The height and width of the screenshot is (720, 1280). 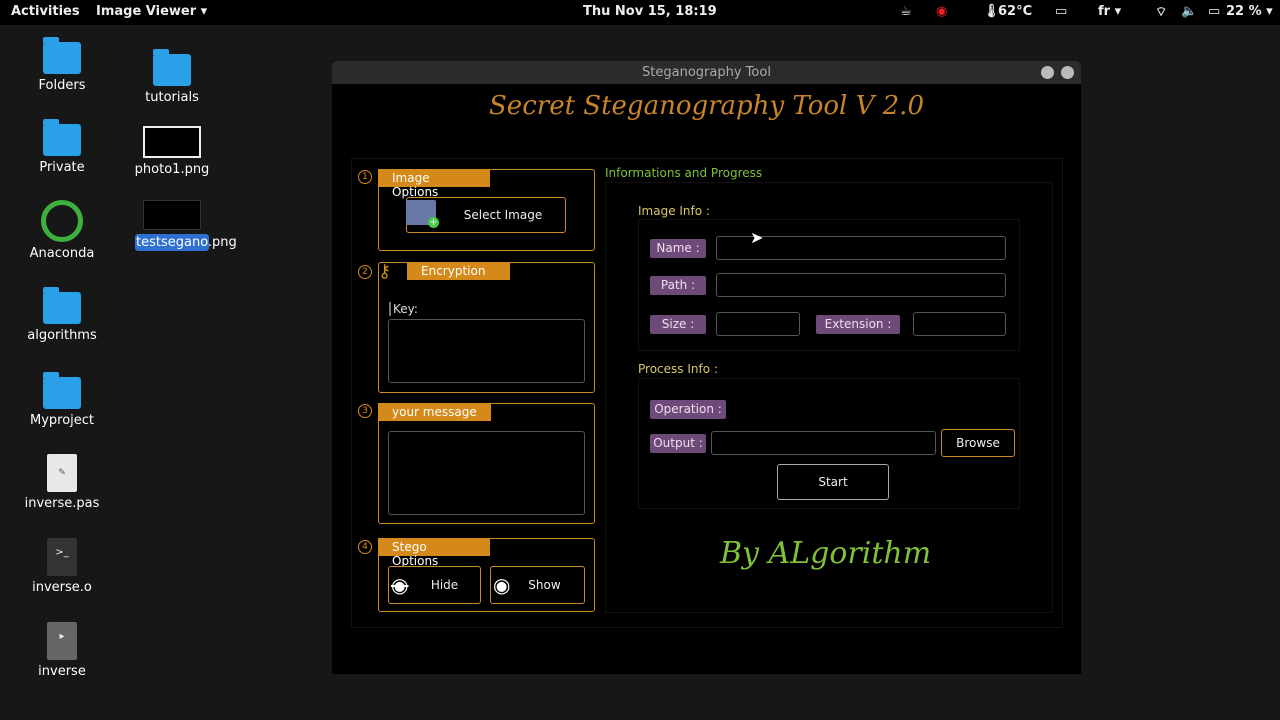 What do you see at coordinates (365, 547) in the screenshot?
I see `step-number: 4` at bounding box center [365, 547].